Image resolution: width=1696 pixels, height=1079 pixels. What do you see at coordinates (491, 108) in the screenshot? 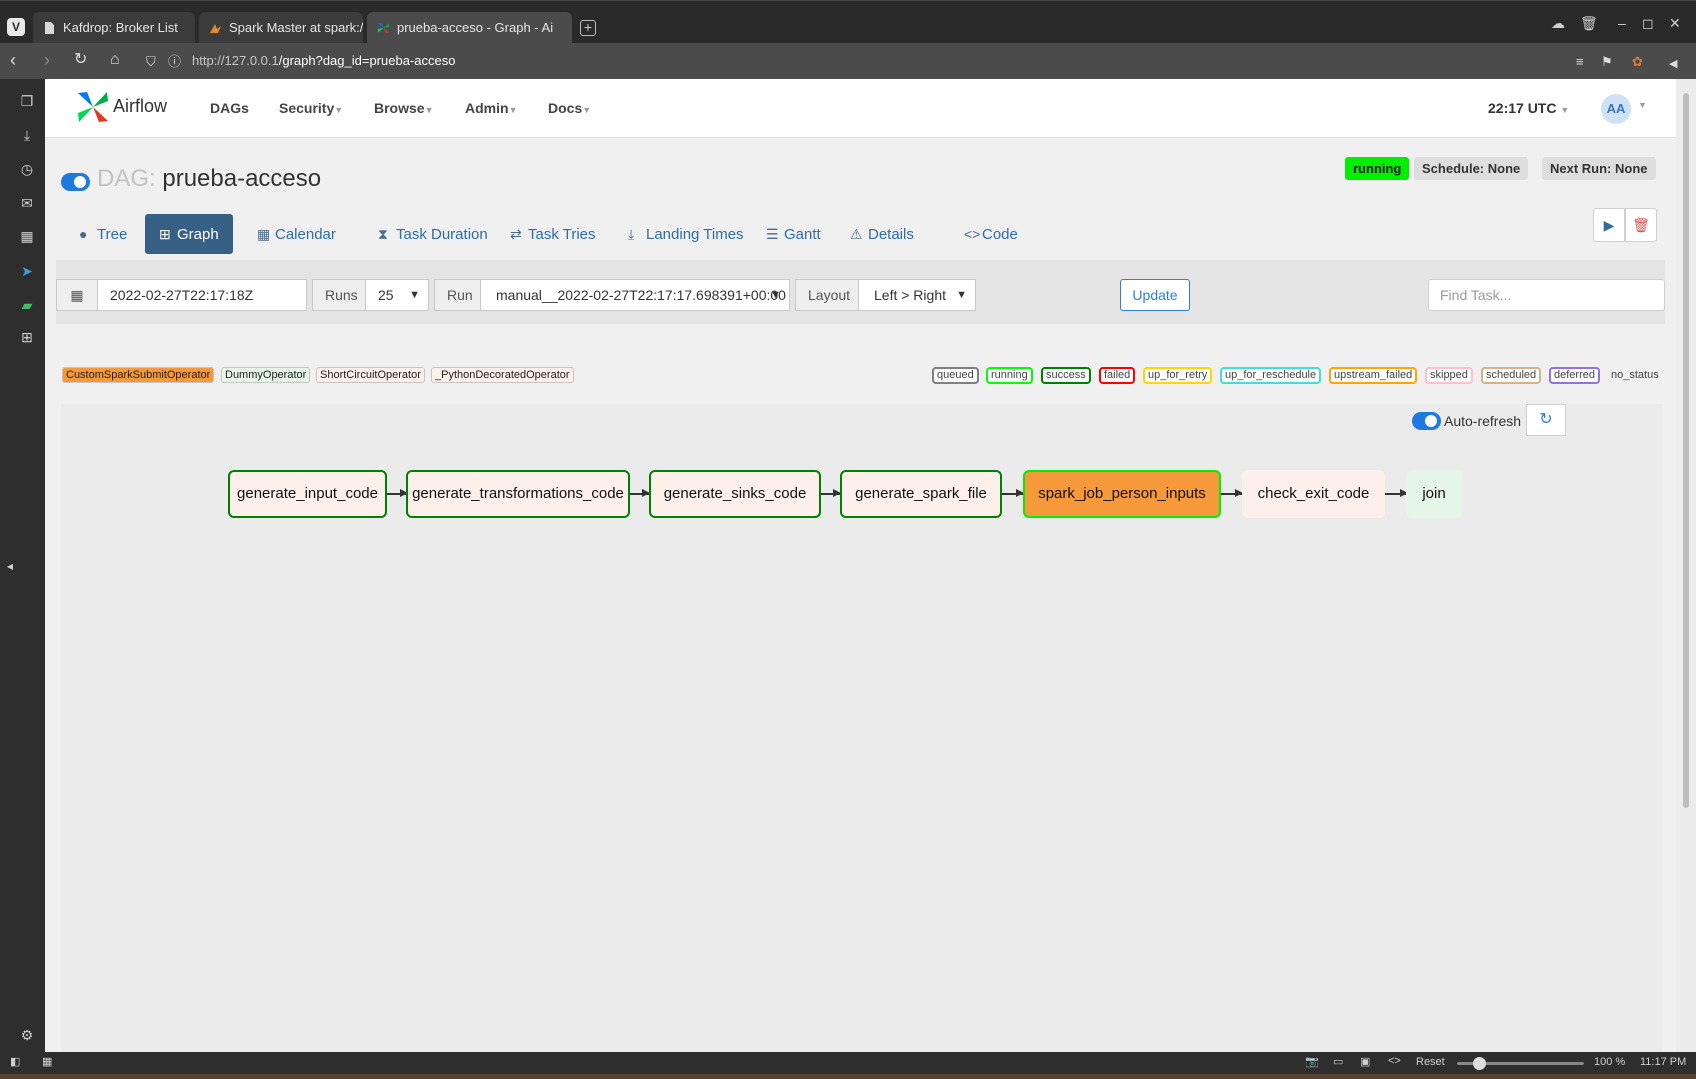
I see `menu-admin: Admin▼` at bounding box center [491, 108].